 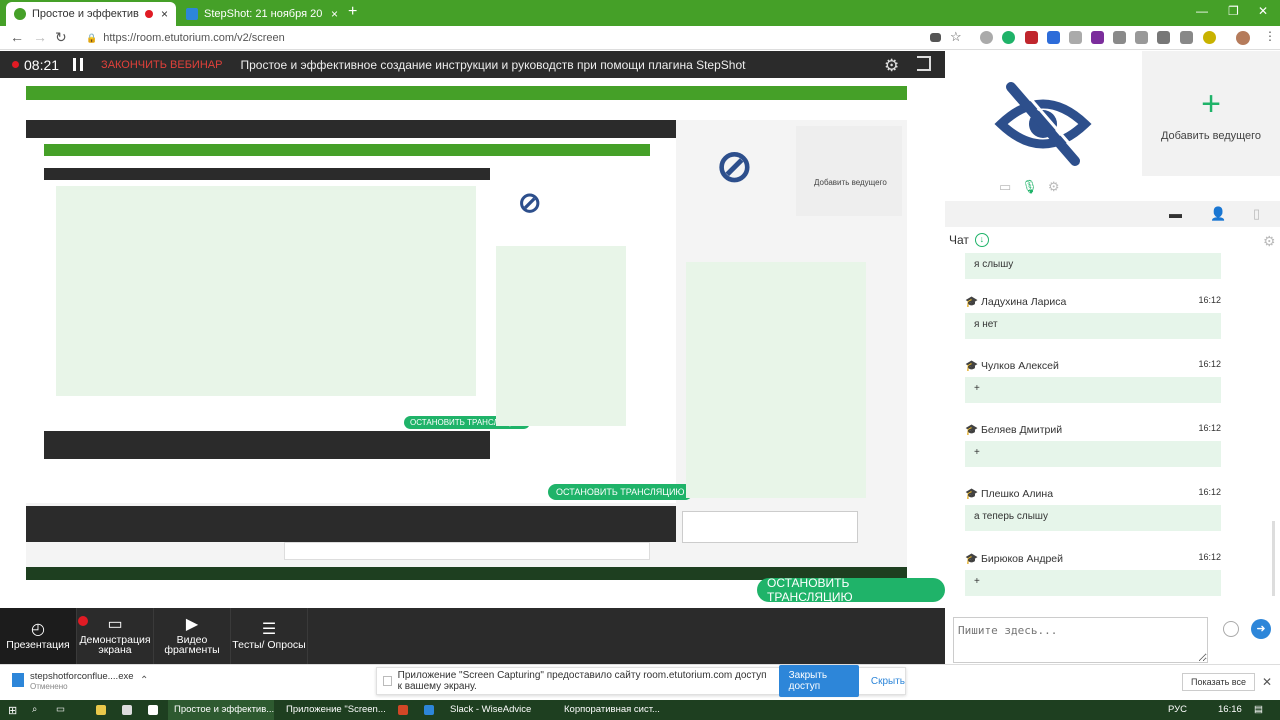 What do you see at coordinates (1270, 36) in the screenshot?
I see `menu-kebab-icon: ⋮` at bounding box center [1270, 36].